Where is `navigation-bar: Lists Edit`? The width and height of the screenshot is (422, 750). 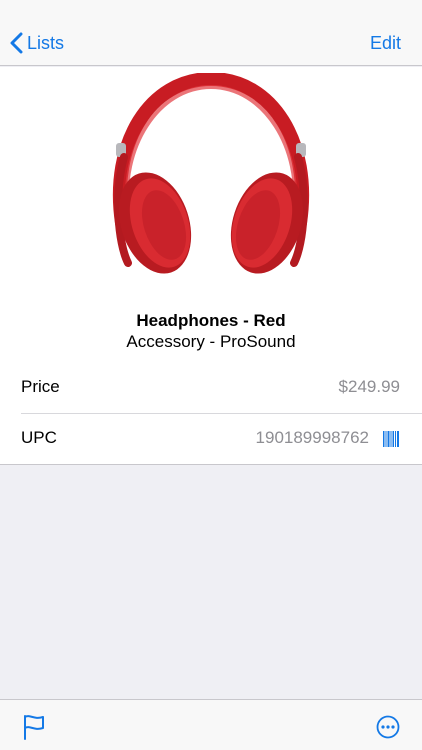 navigation-bar: Lists Edit is located at coordinates (211, 33).